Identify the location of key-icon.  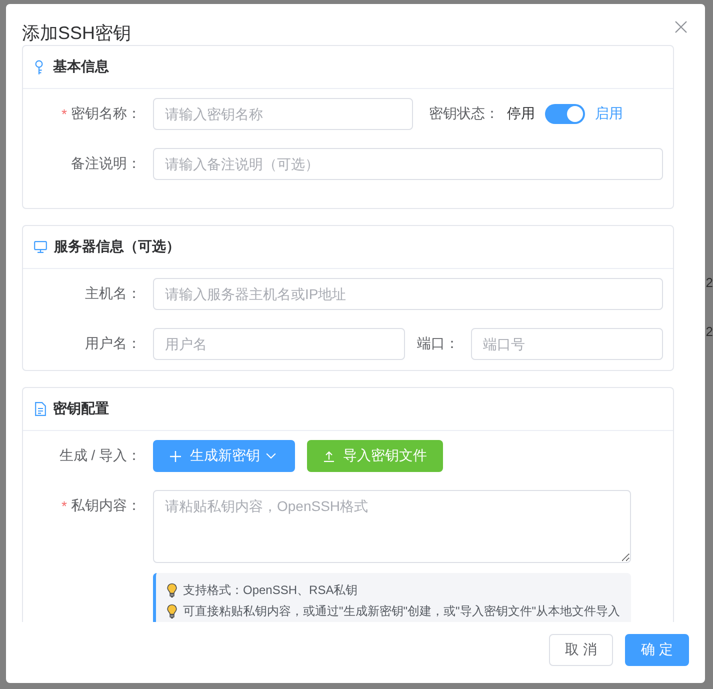
(39, 67).